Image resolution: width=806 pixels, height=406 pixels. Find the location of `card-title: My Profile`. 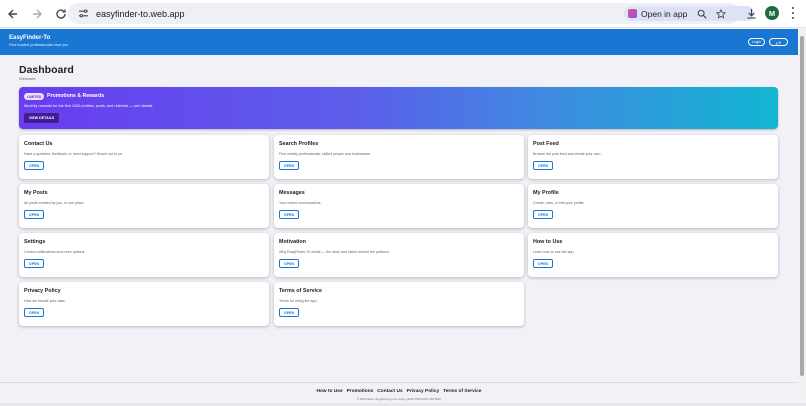

card-title: My Profile is located at coordinates (546, 193).